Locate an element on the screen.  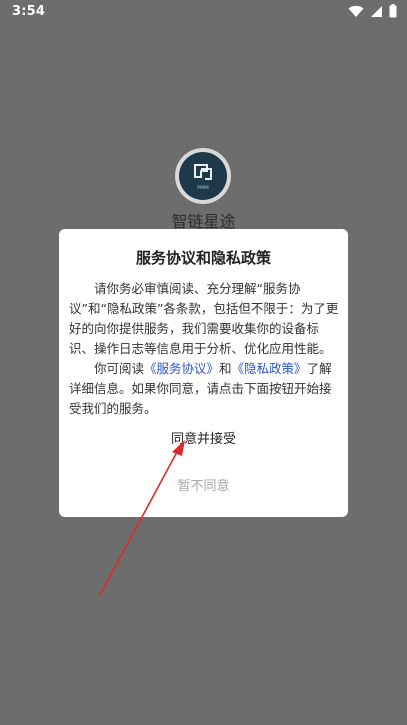
para2-and: 和 is located at coordinates (225, 368).